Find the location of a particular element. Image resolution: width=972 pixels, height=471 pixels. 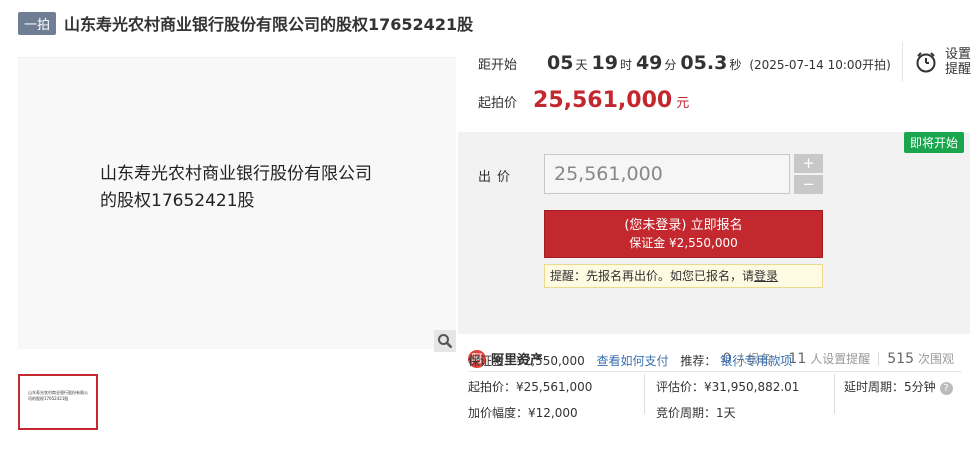

detail-appraisal: 评估价：¥31,950,882.01 is located at coordinates (728, 387).